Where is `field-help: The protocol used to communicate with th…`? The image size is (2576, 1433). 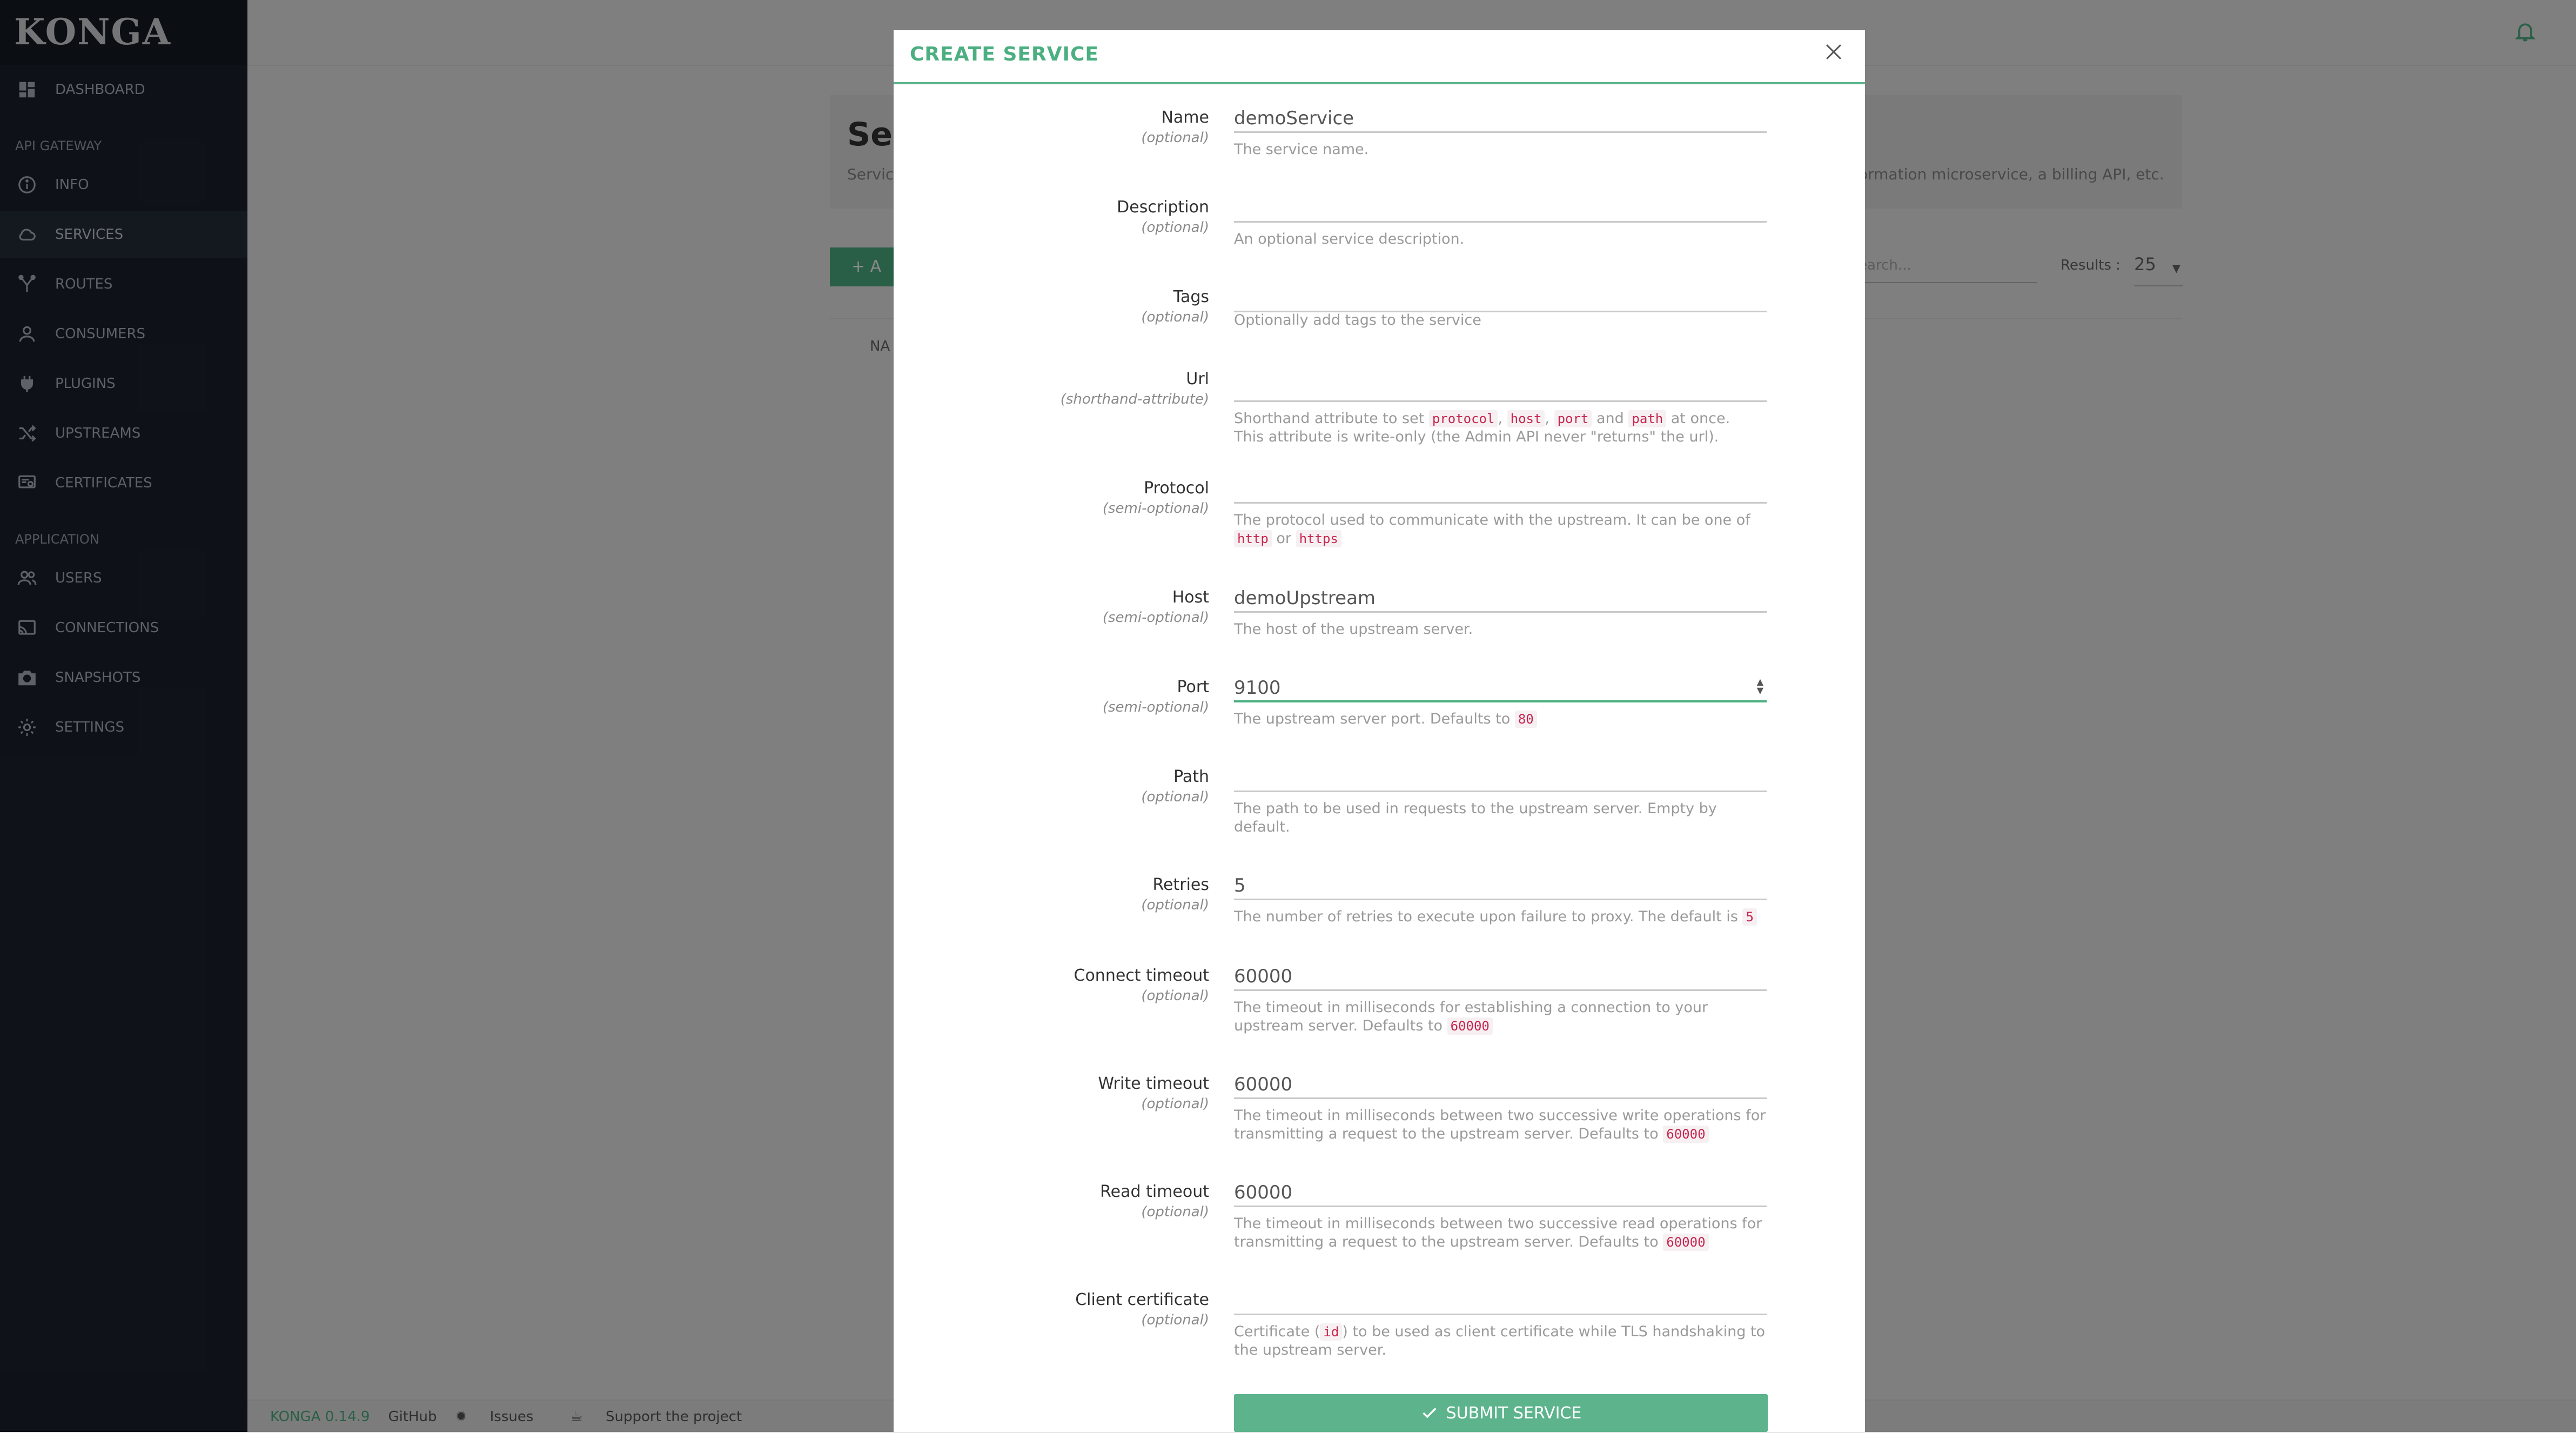
field-help: The protocol used to communicate with th… is located at coordinates (1501, 529).